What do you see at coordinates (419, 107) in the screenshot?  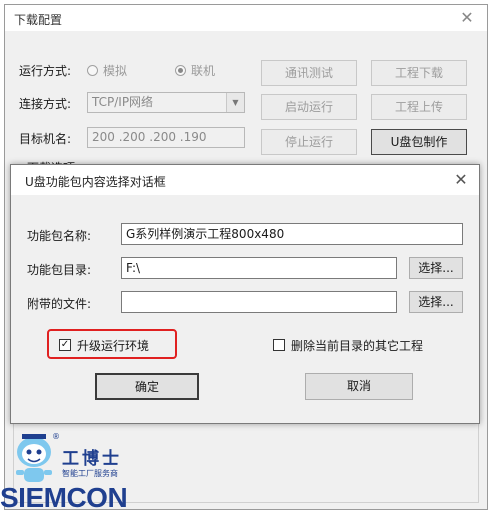 I see `project-upload-button: 工程上传` at bounding box center [419, 107].